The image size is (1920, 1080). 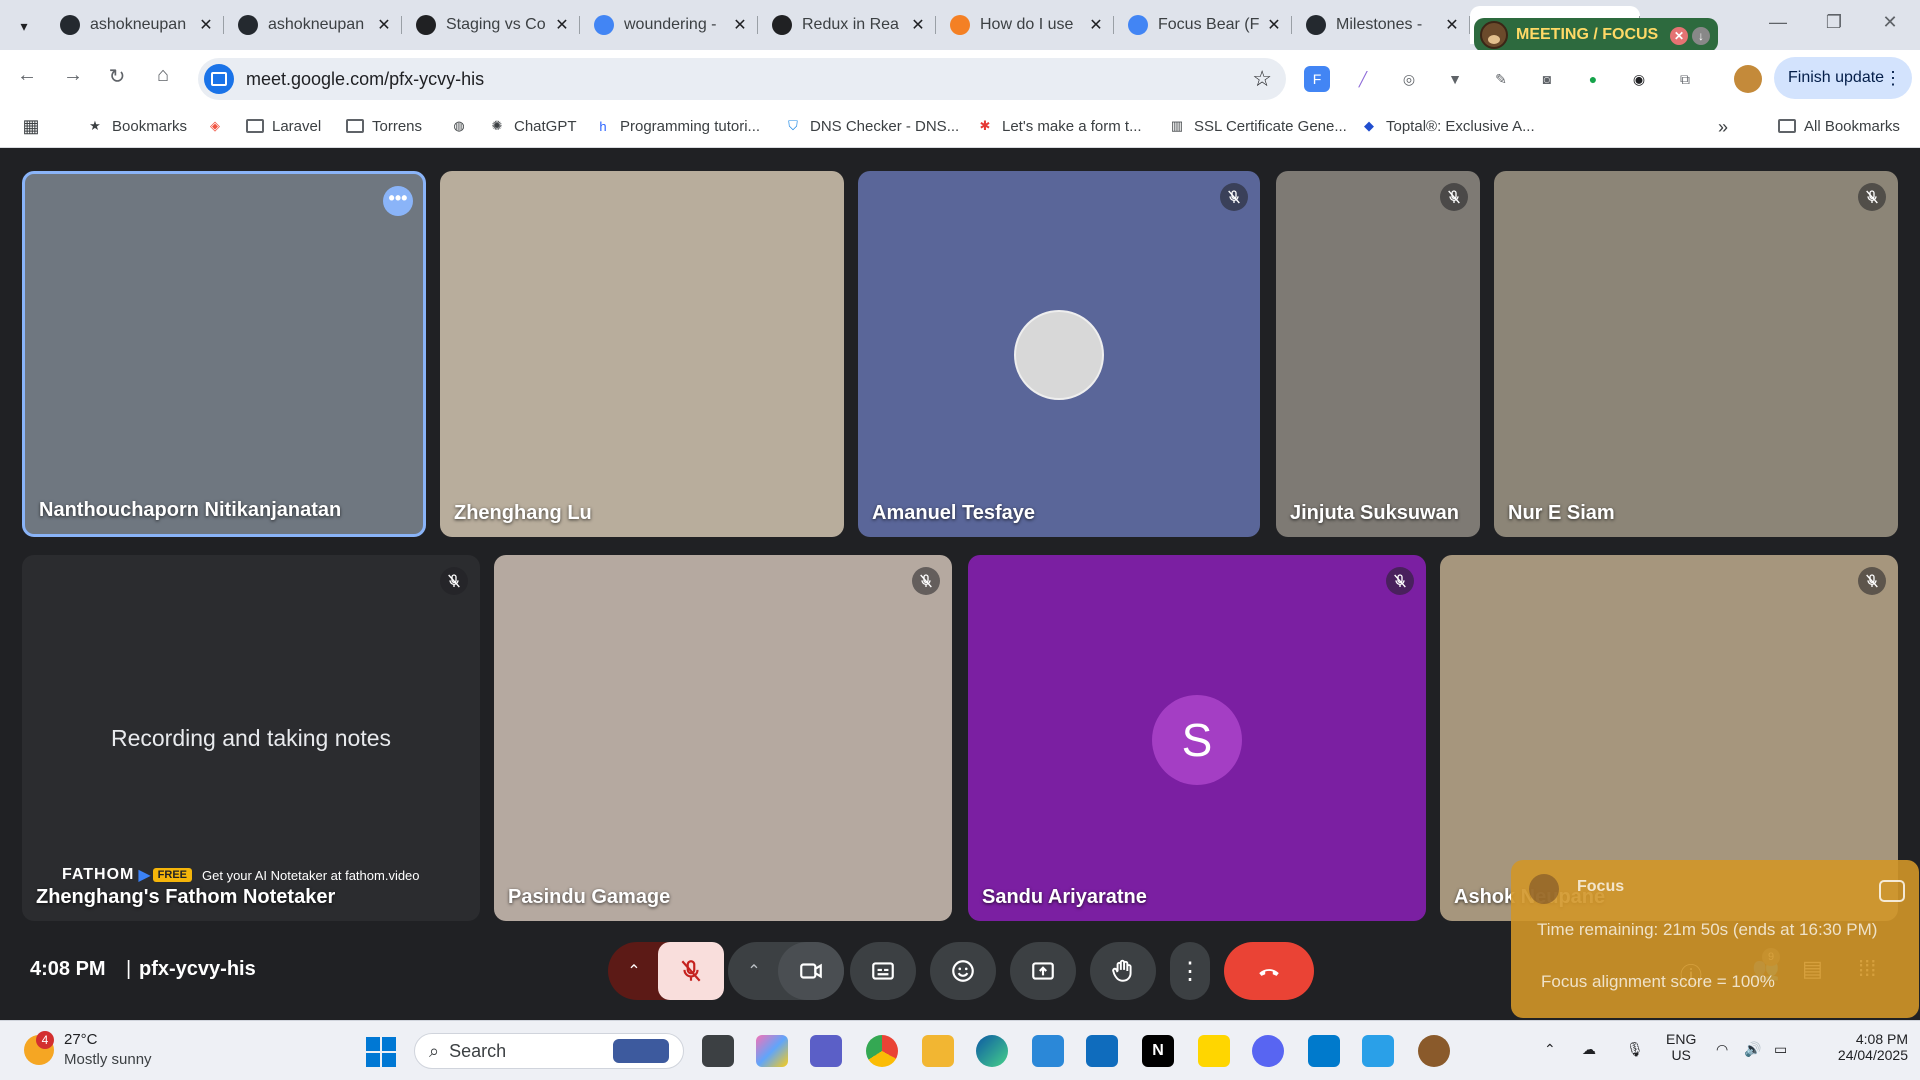 I want to click on vscode-icon, so click(x=1324, y=1051).